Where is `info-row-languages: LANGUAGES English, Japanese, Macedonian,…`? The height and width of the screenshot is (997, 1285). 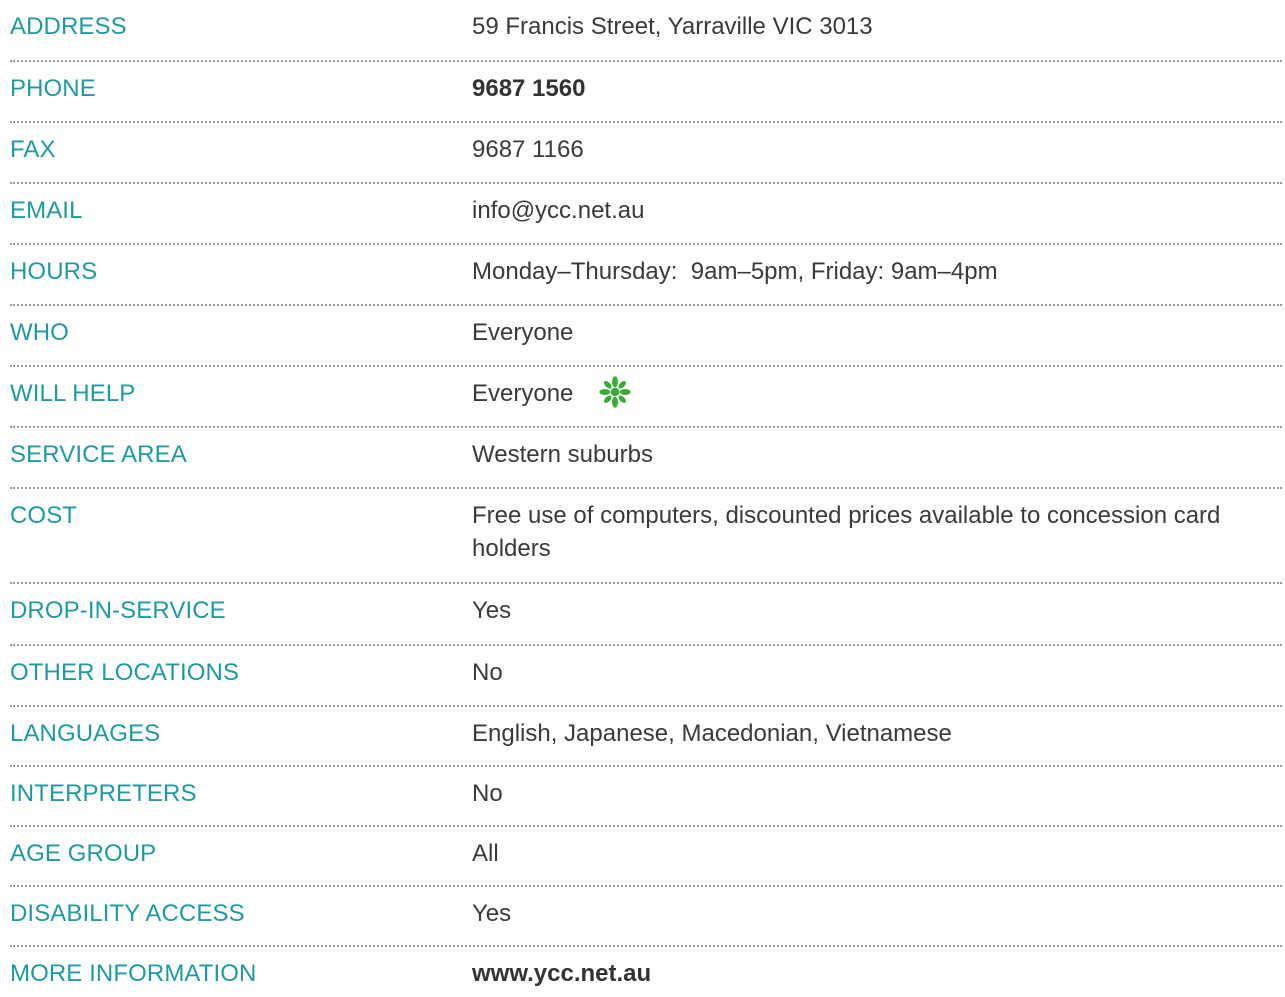
info-row-languages: LANGUAGES English, Japanese, Macedonian,… is located at coordinates (646, 737).